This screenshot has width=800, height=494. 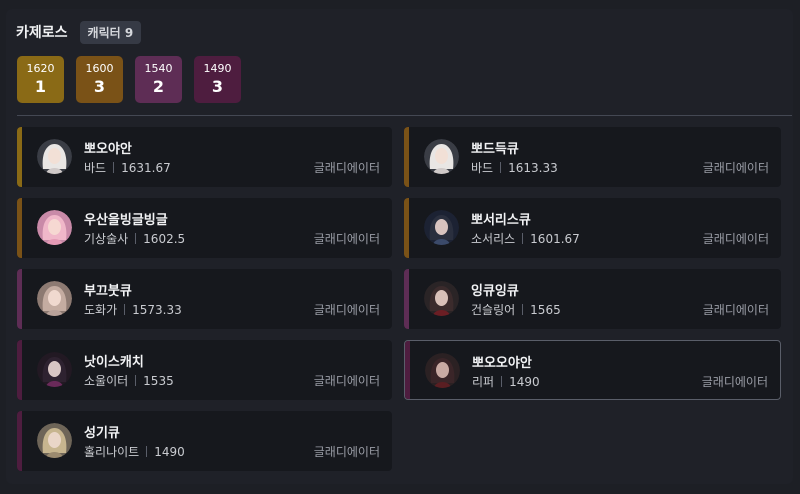 I want to click on character-name: 우산을빙글빙글, so click(x=126, y=220).